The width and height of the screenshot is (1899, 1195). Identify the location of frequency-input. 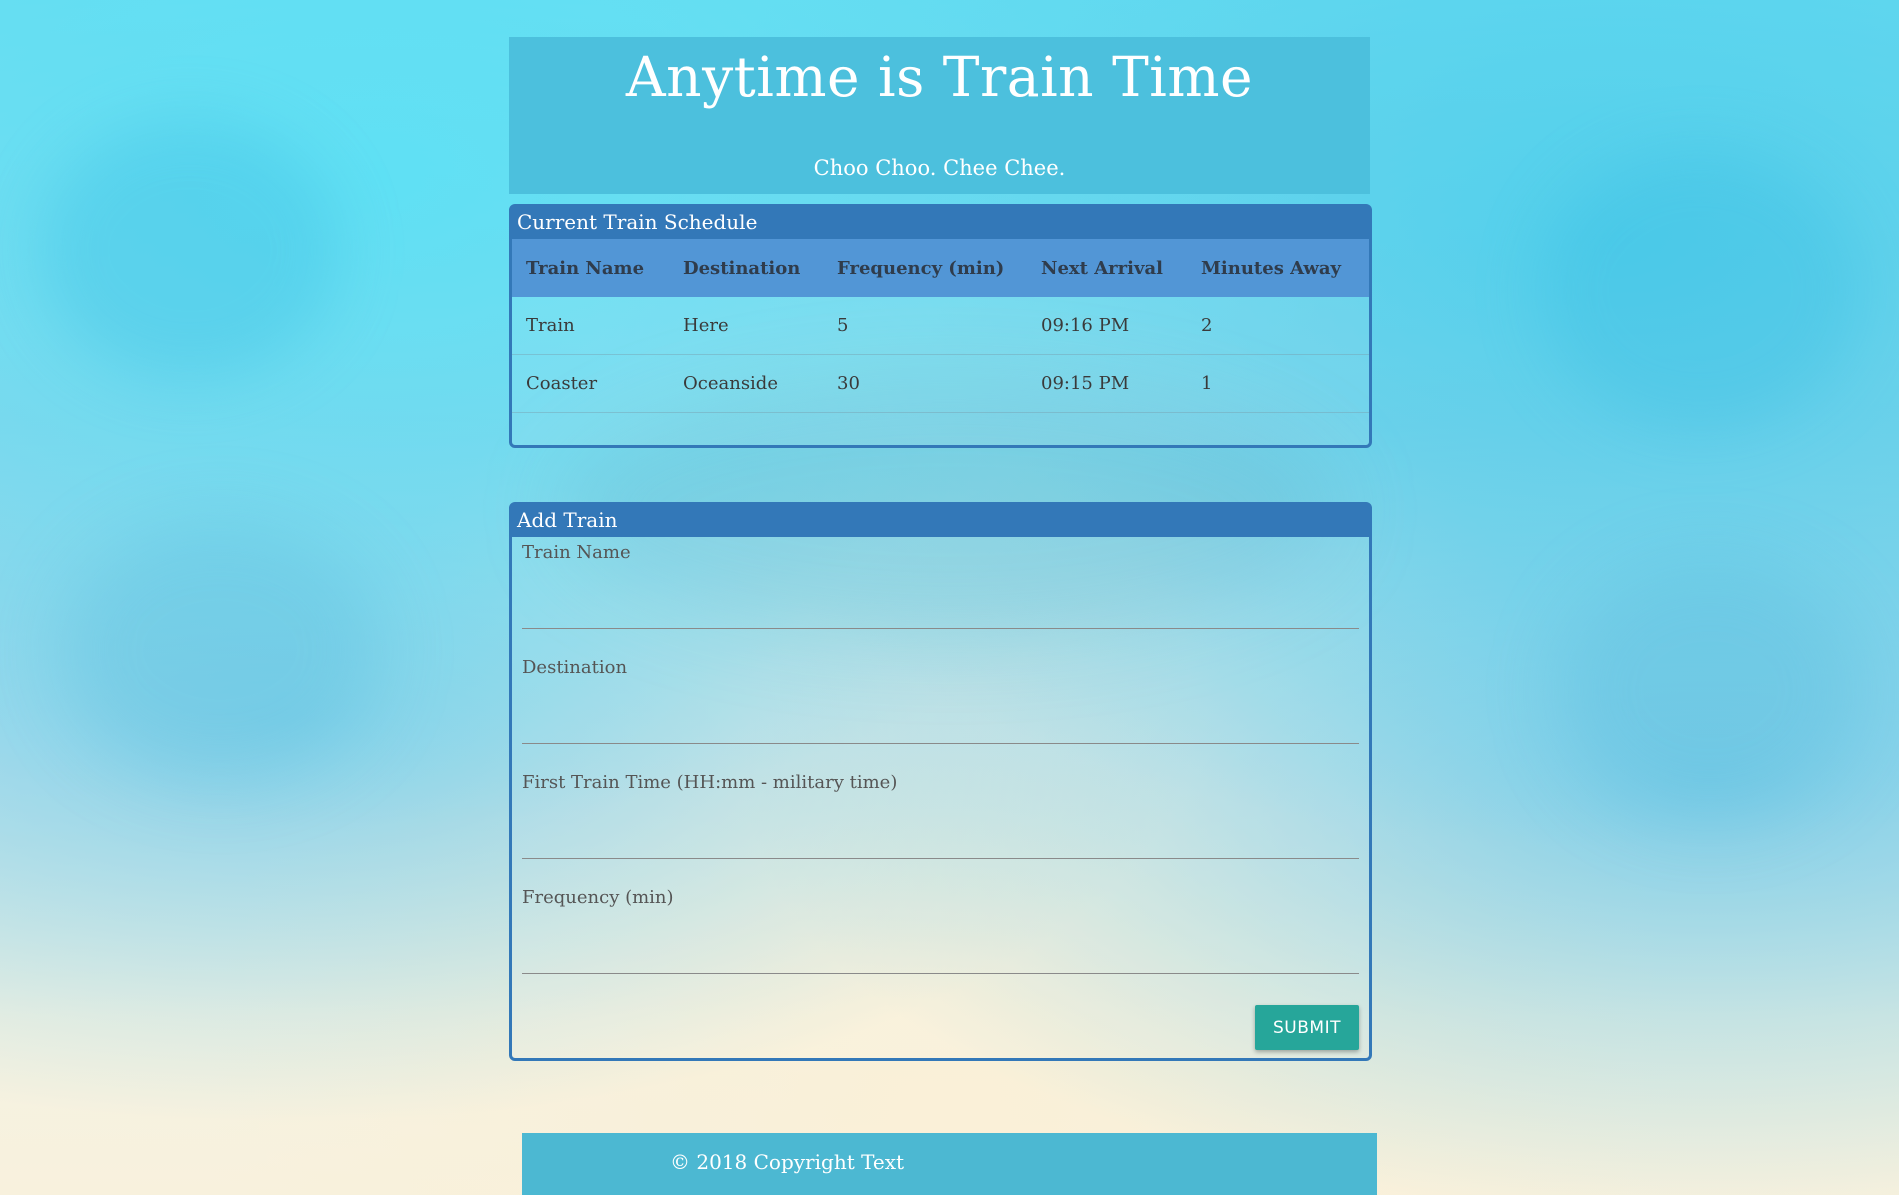
(940, 943).